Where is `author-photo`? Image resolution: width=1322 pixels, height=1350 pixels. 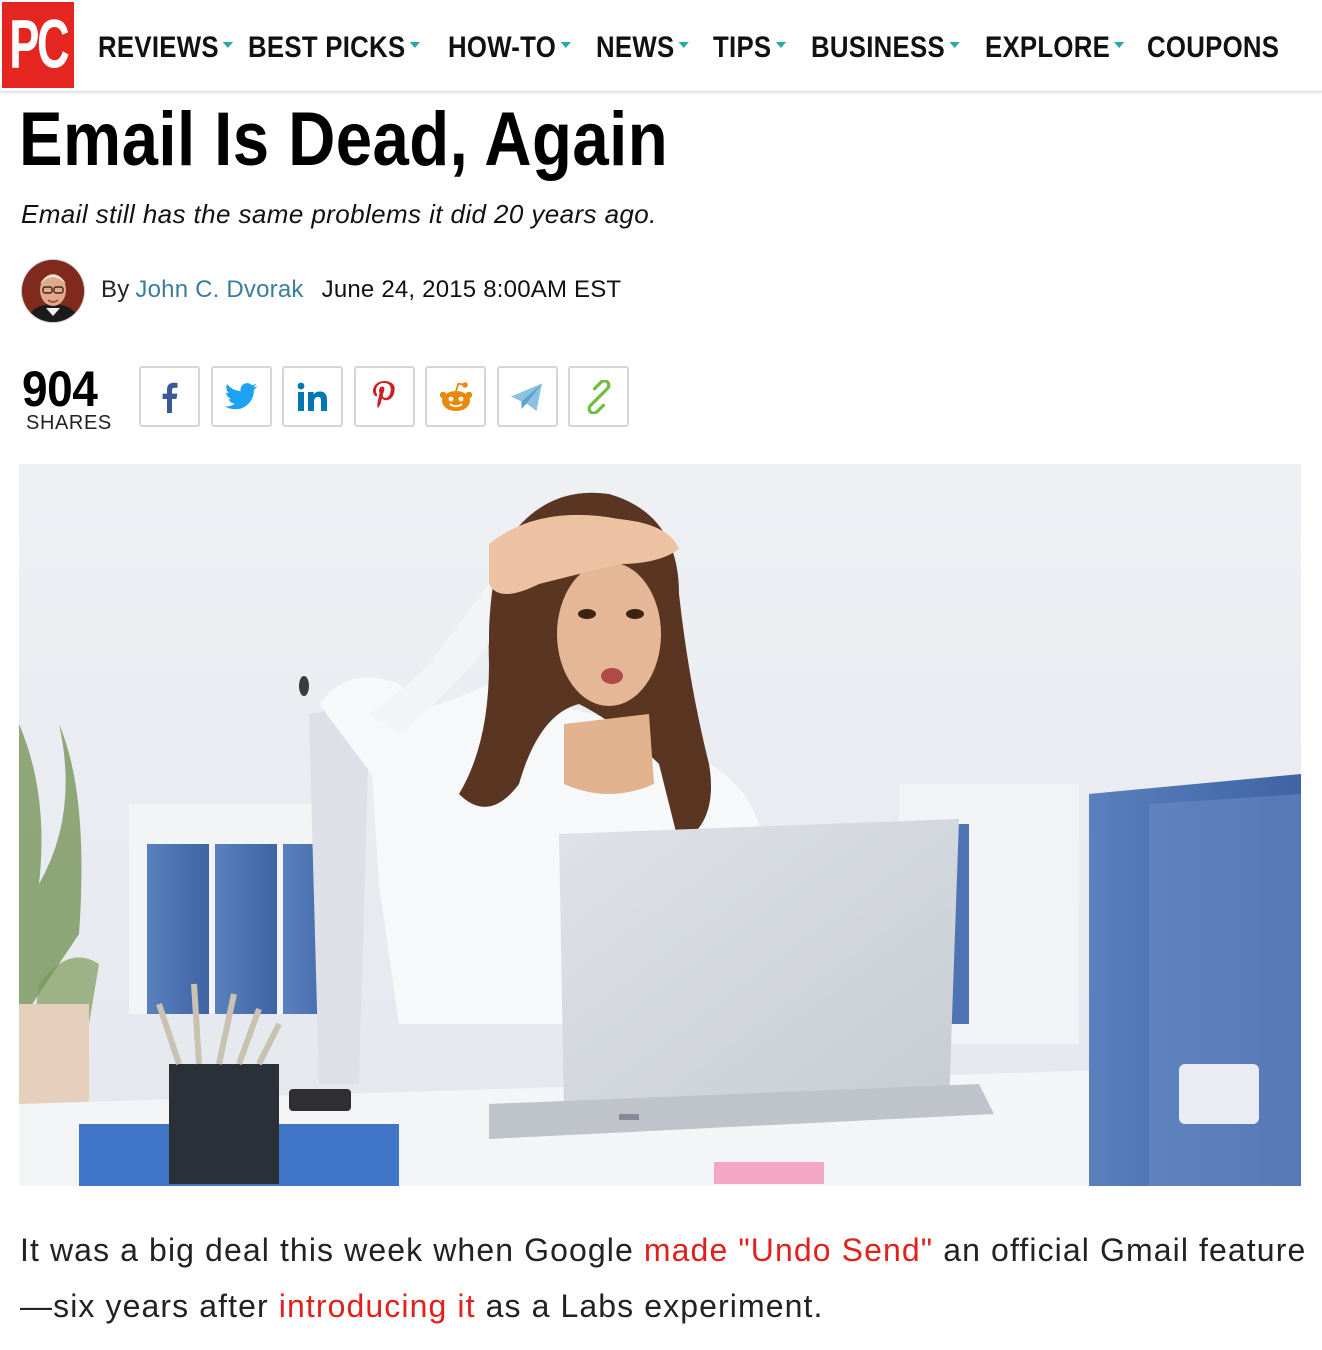
author-photo is located at coordinates (53, 291).